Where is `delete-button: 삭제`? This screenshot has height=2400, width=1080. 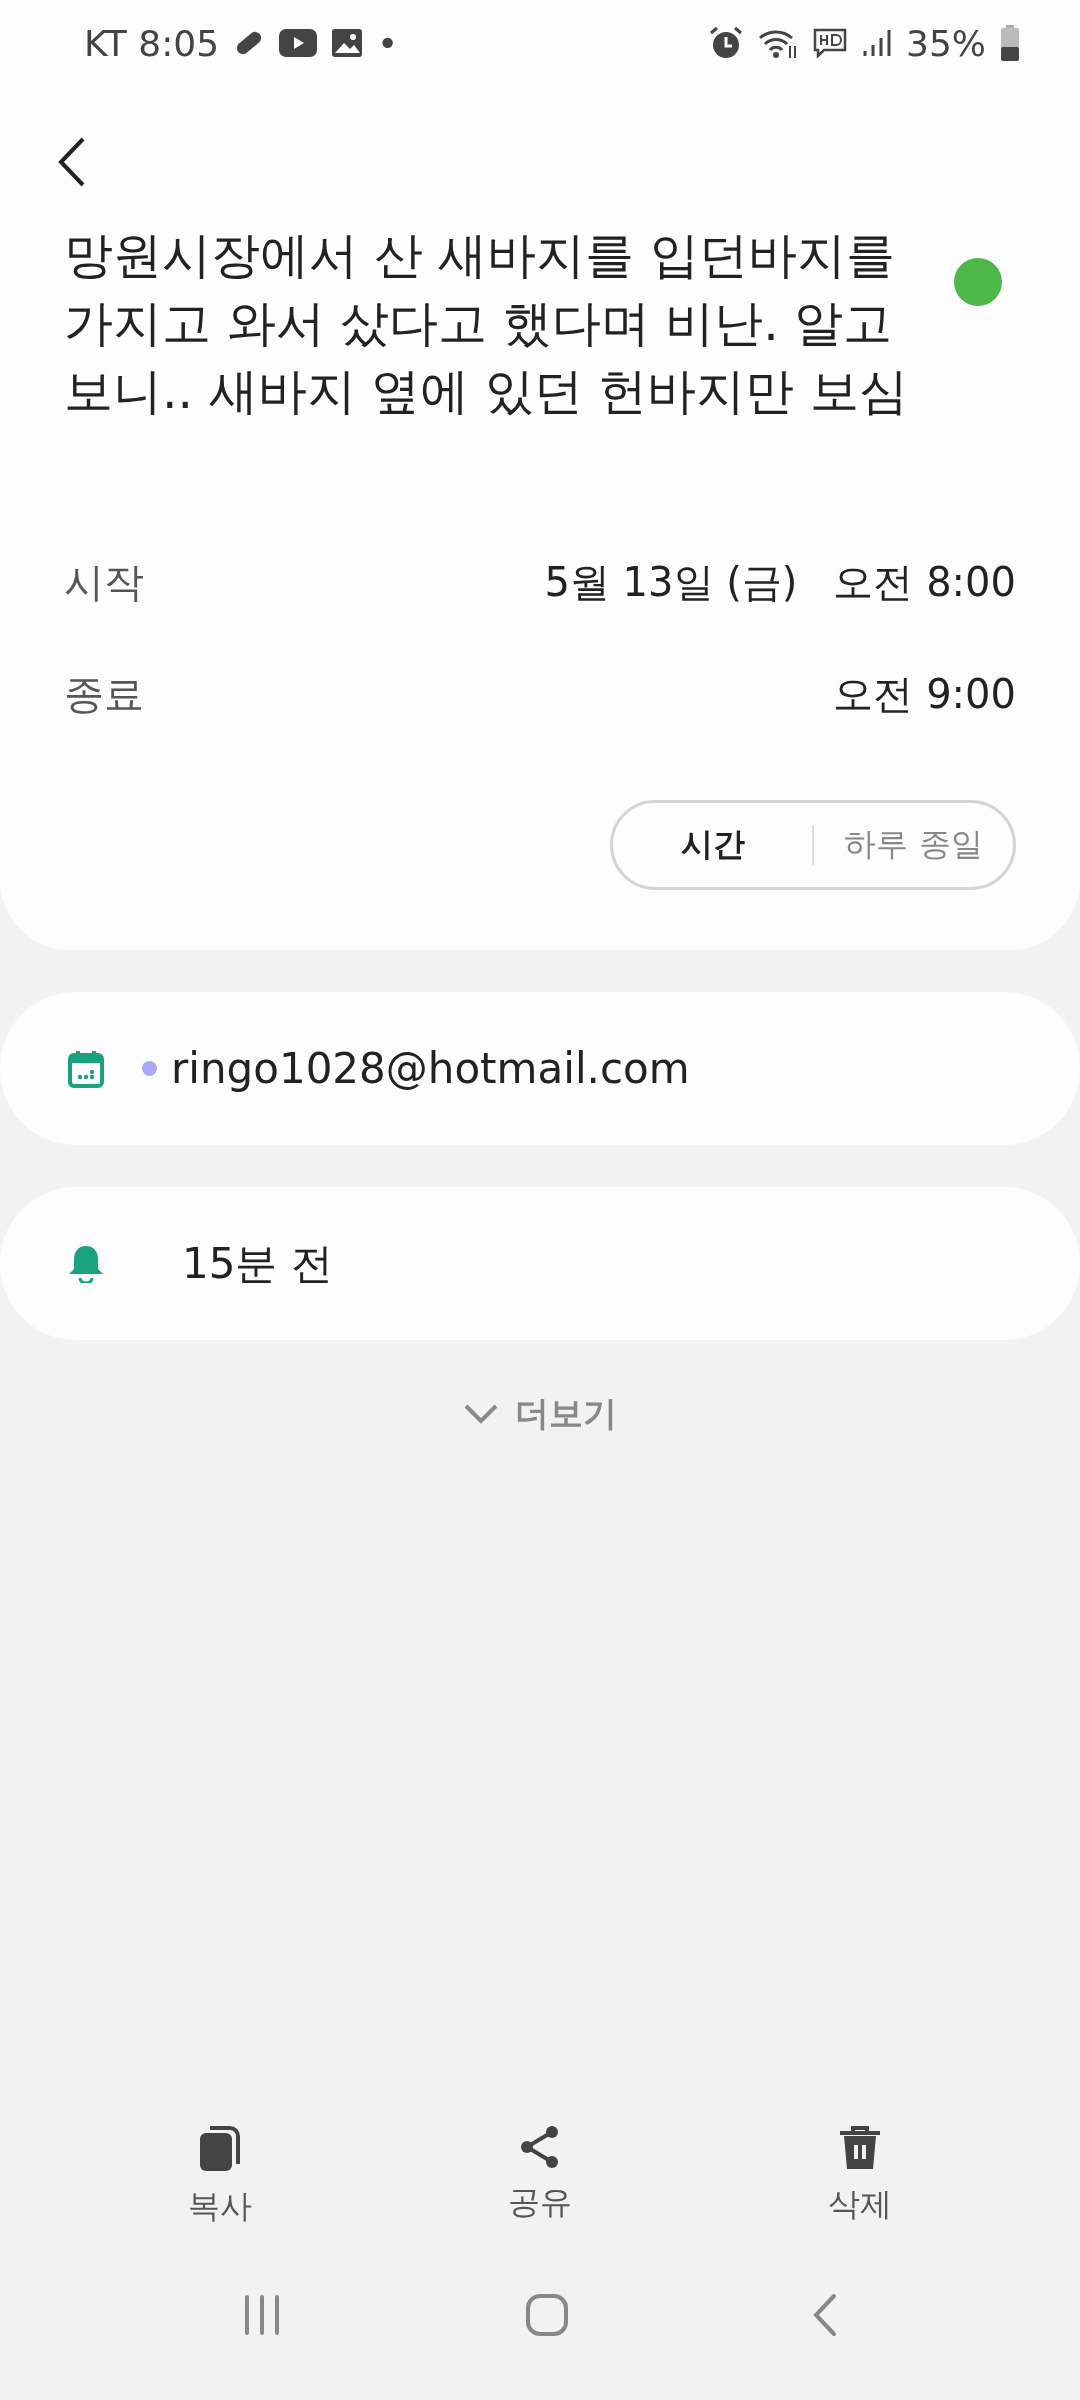
delete-button: 삭제 is located at coordinates (860, 2177).